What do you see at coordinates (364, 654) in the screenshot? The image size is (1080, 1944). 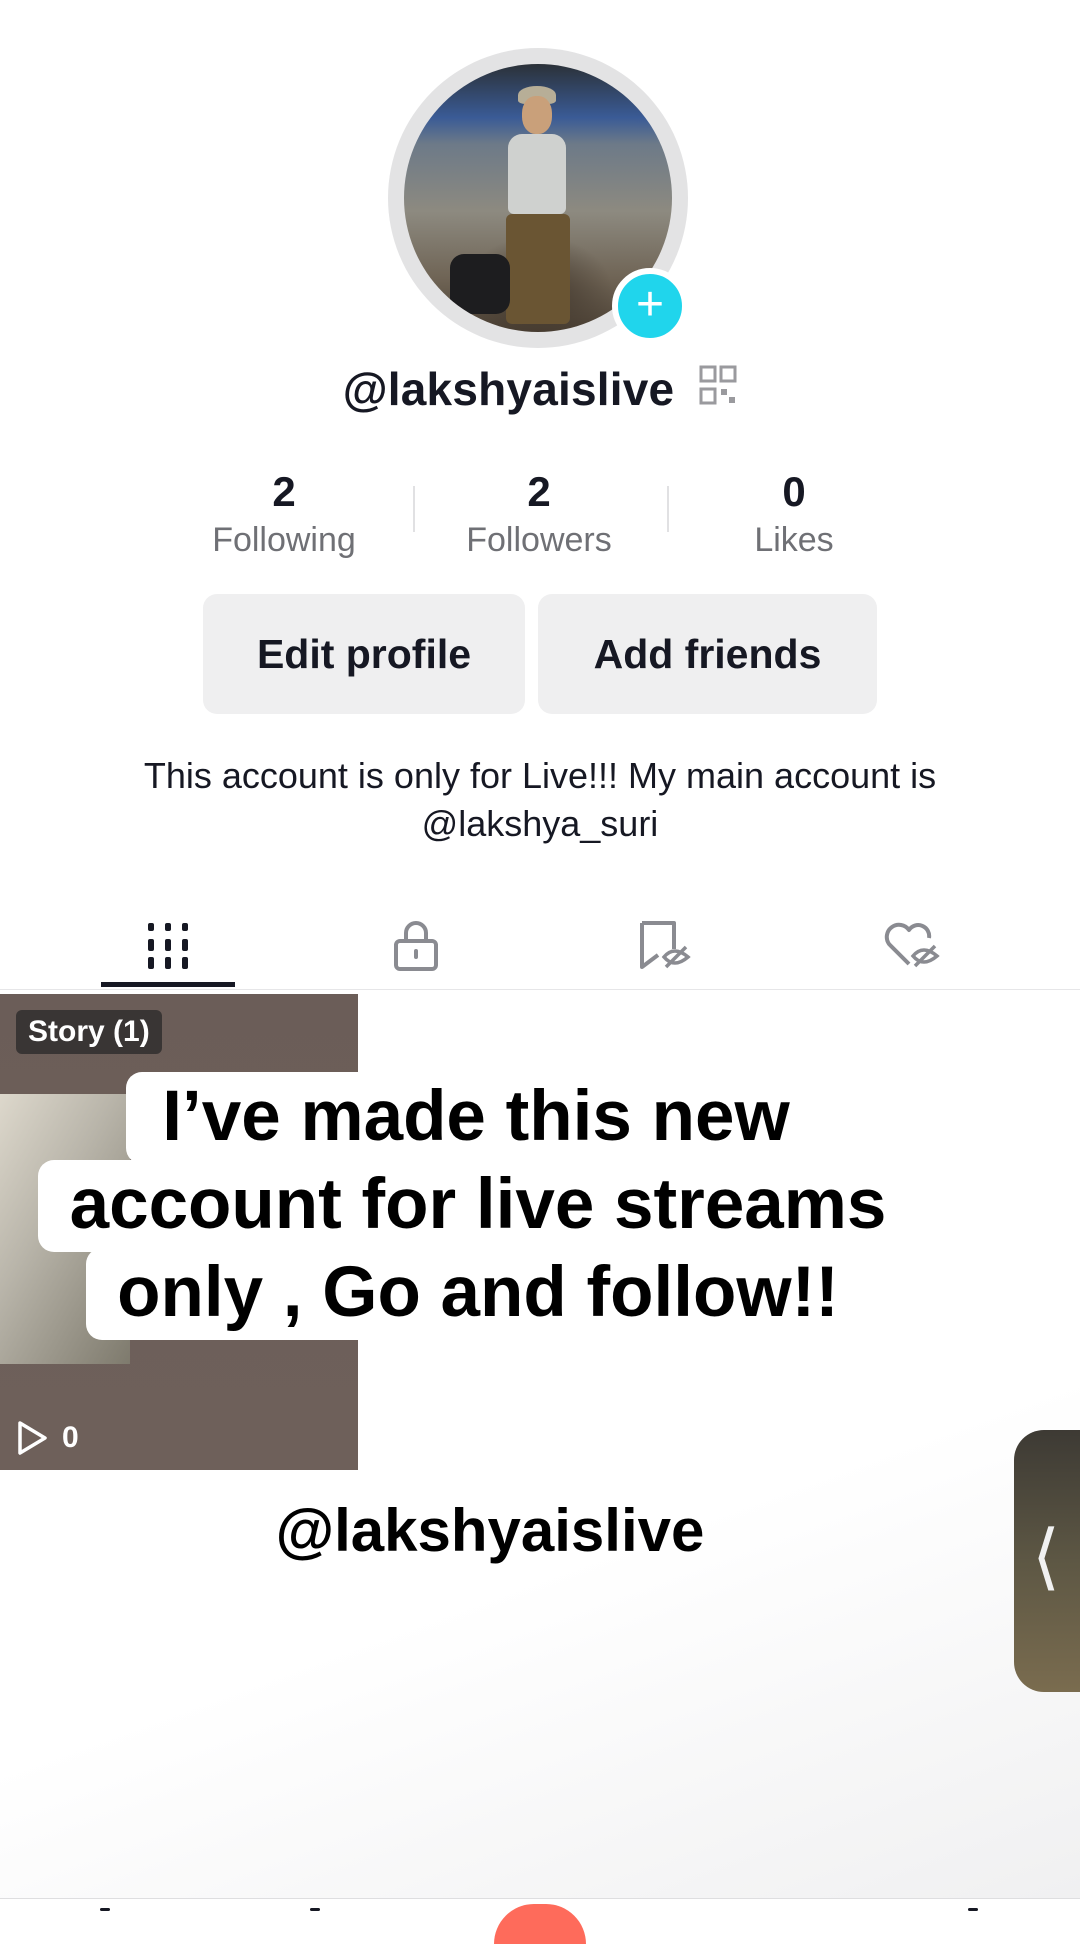 I see `edit-profile-button: Edit profile` at bounding box center [364, 654].